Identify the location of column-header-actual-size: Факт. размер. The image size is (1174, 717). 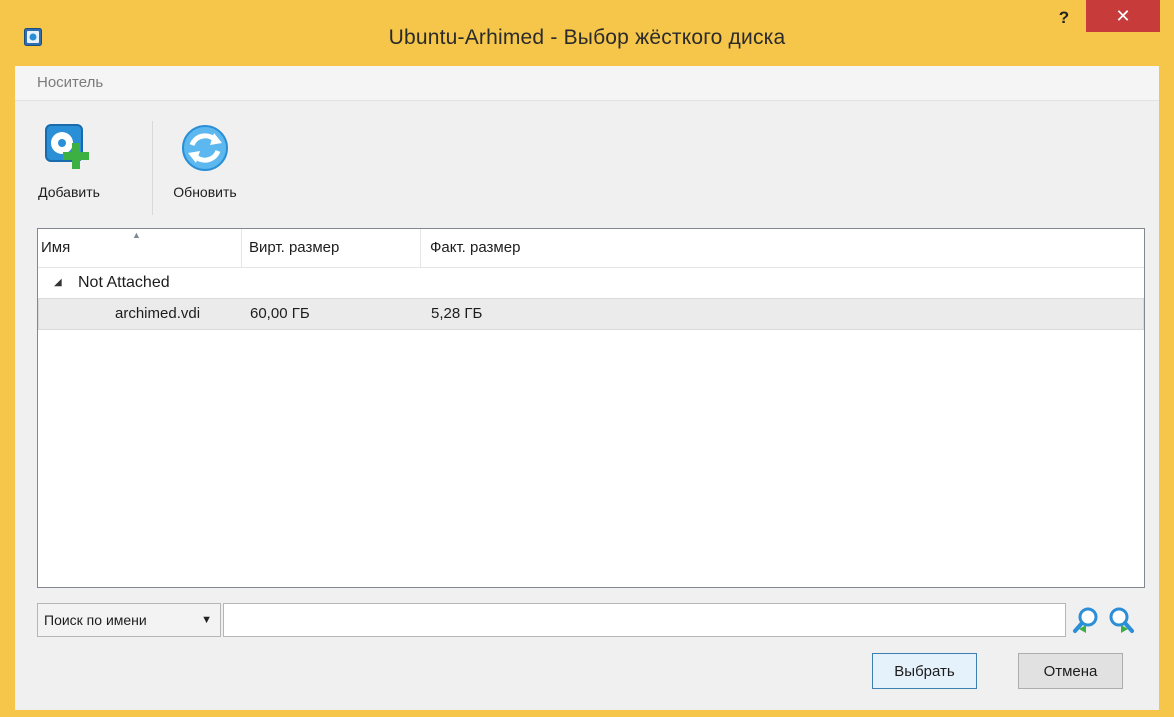
(782, 248).